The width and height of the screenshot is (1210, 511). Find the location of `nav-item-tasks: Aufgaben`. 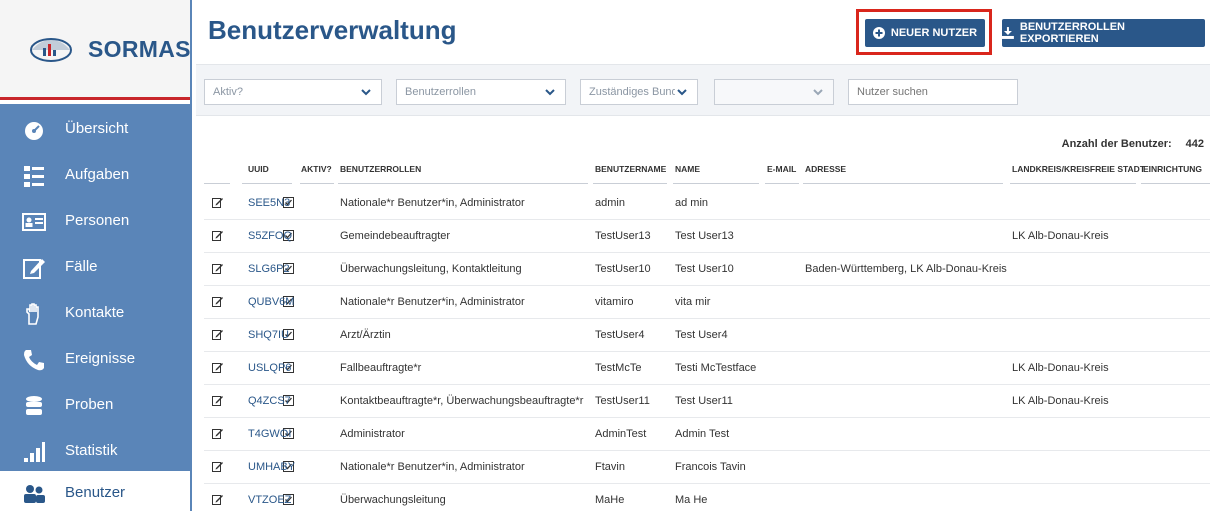

nav-item-tasks: Aufgaben is located at coordinates (95, 176).